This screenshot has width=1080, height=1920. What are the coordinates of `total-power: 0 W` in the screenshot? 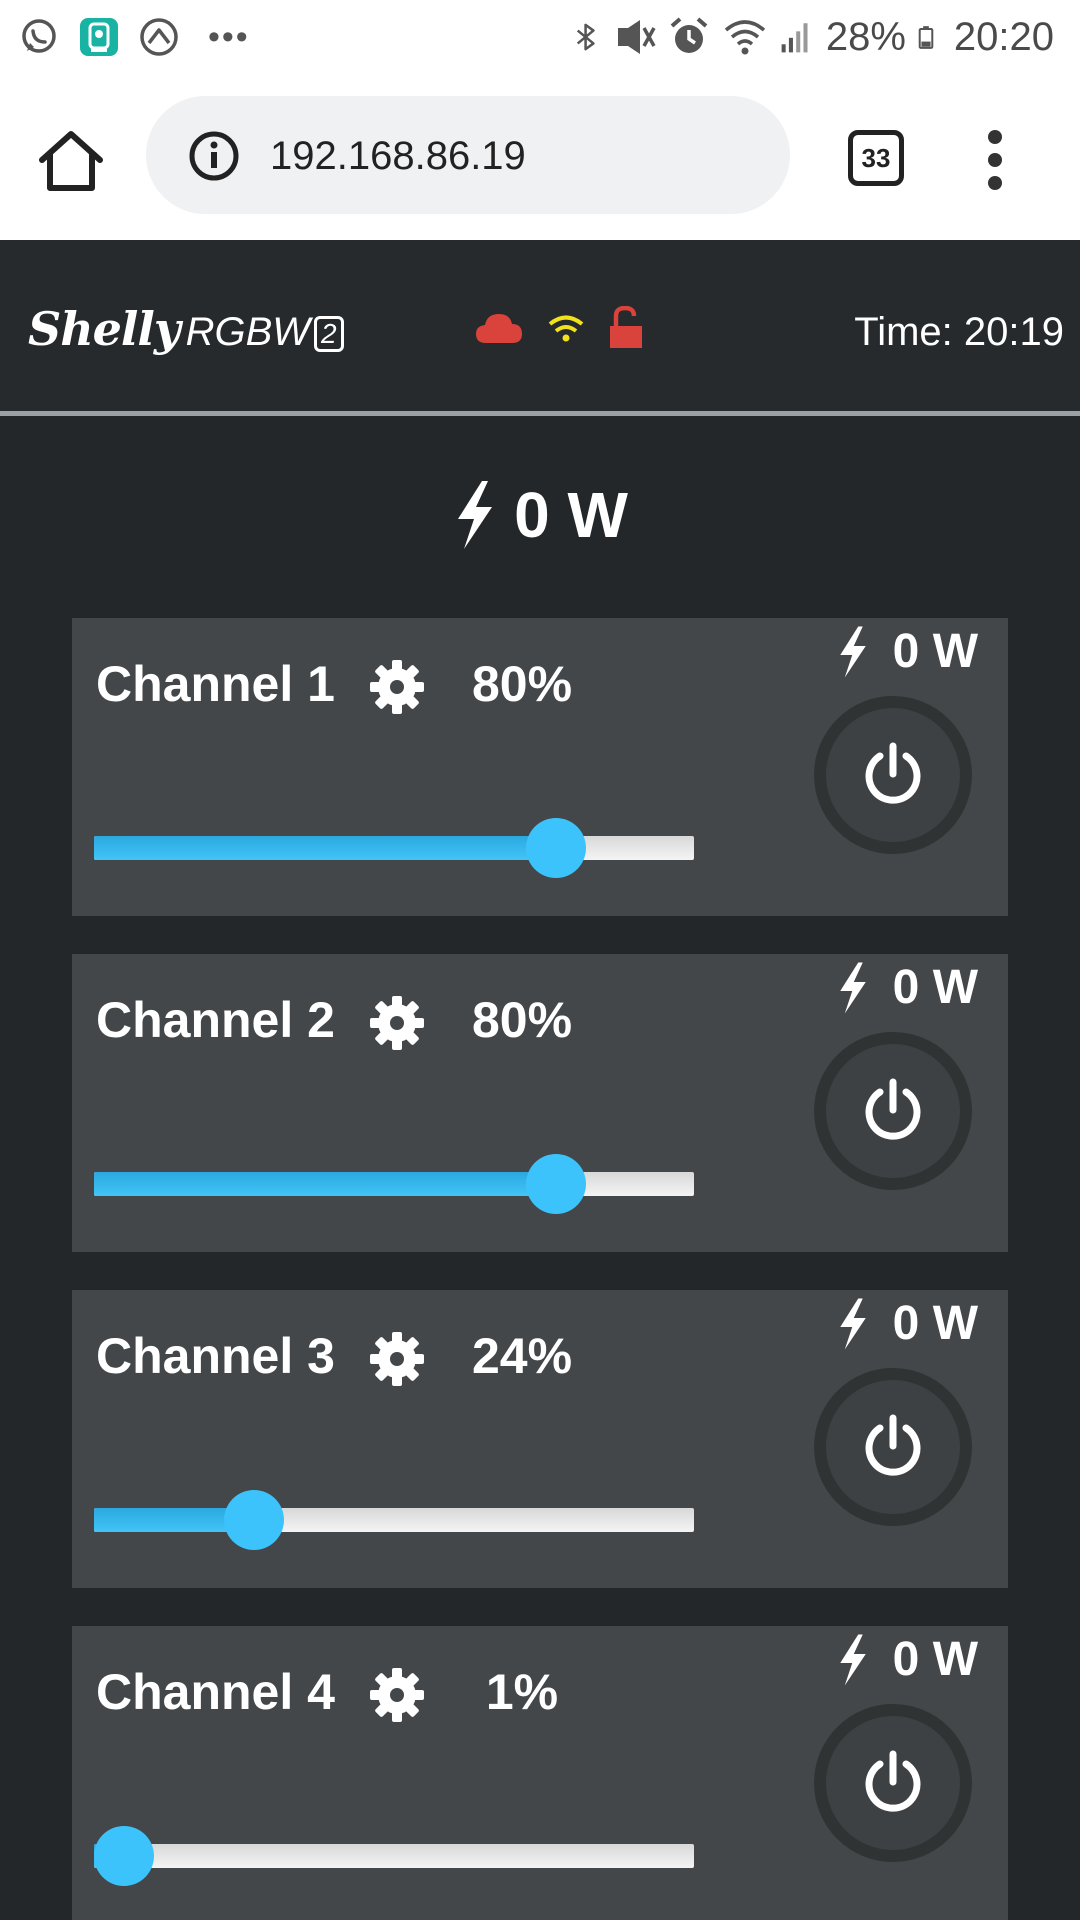 It's located at (540, 515).